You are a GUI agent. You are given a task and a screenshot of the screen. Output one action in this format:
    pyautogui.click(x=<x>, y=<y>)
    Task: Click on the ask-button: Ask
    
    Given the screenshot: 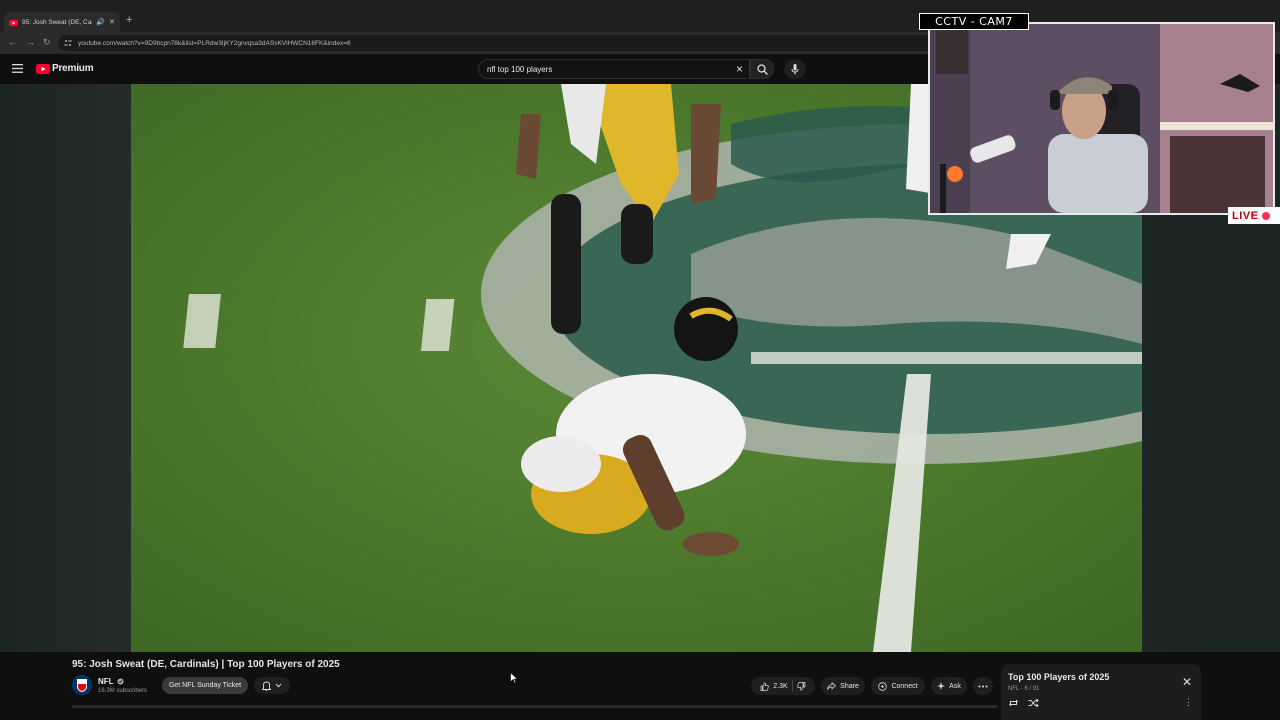 What is the action you would take?
    pyautogui.click(x=949, y=686)
    